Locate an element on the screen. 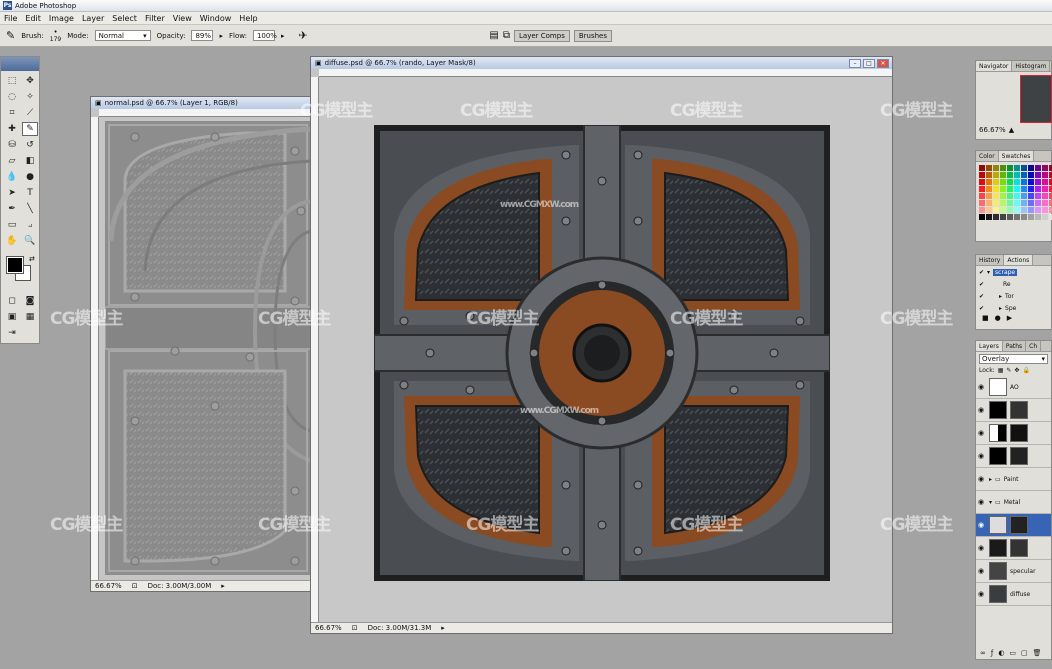  slice-tool-icon: ⟋ is located at coordinates (30, 113).